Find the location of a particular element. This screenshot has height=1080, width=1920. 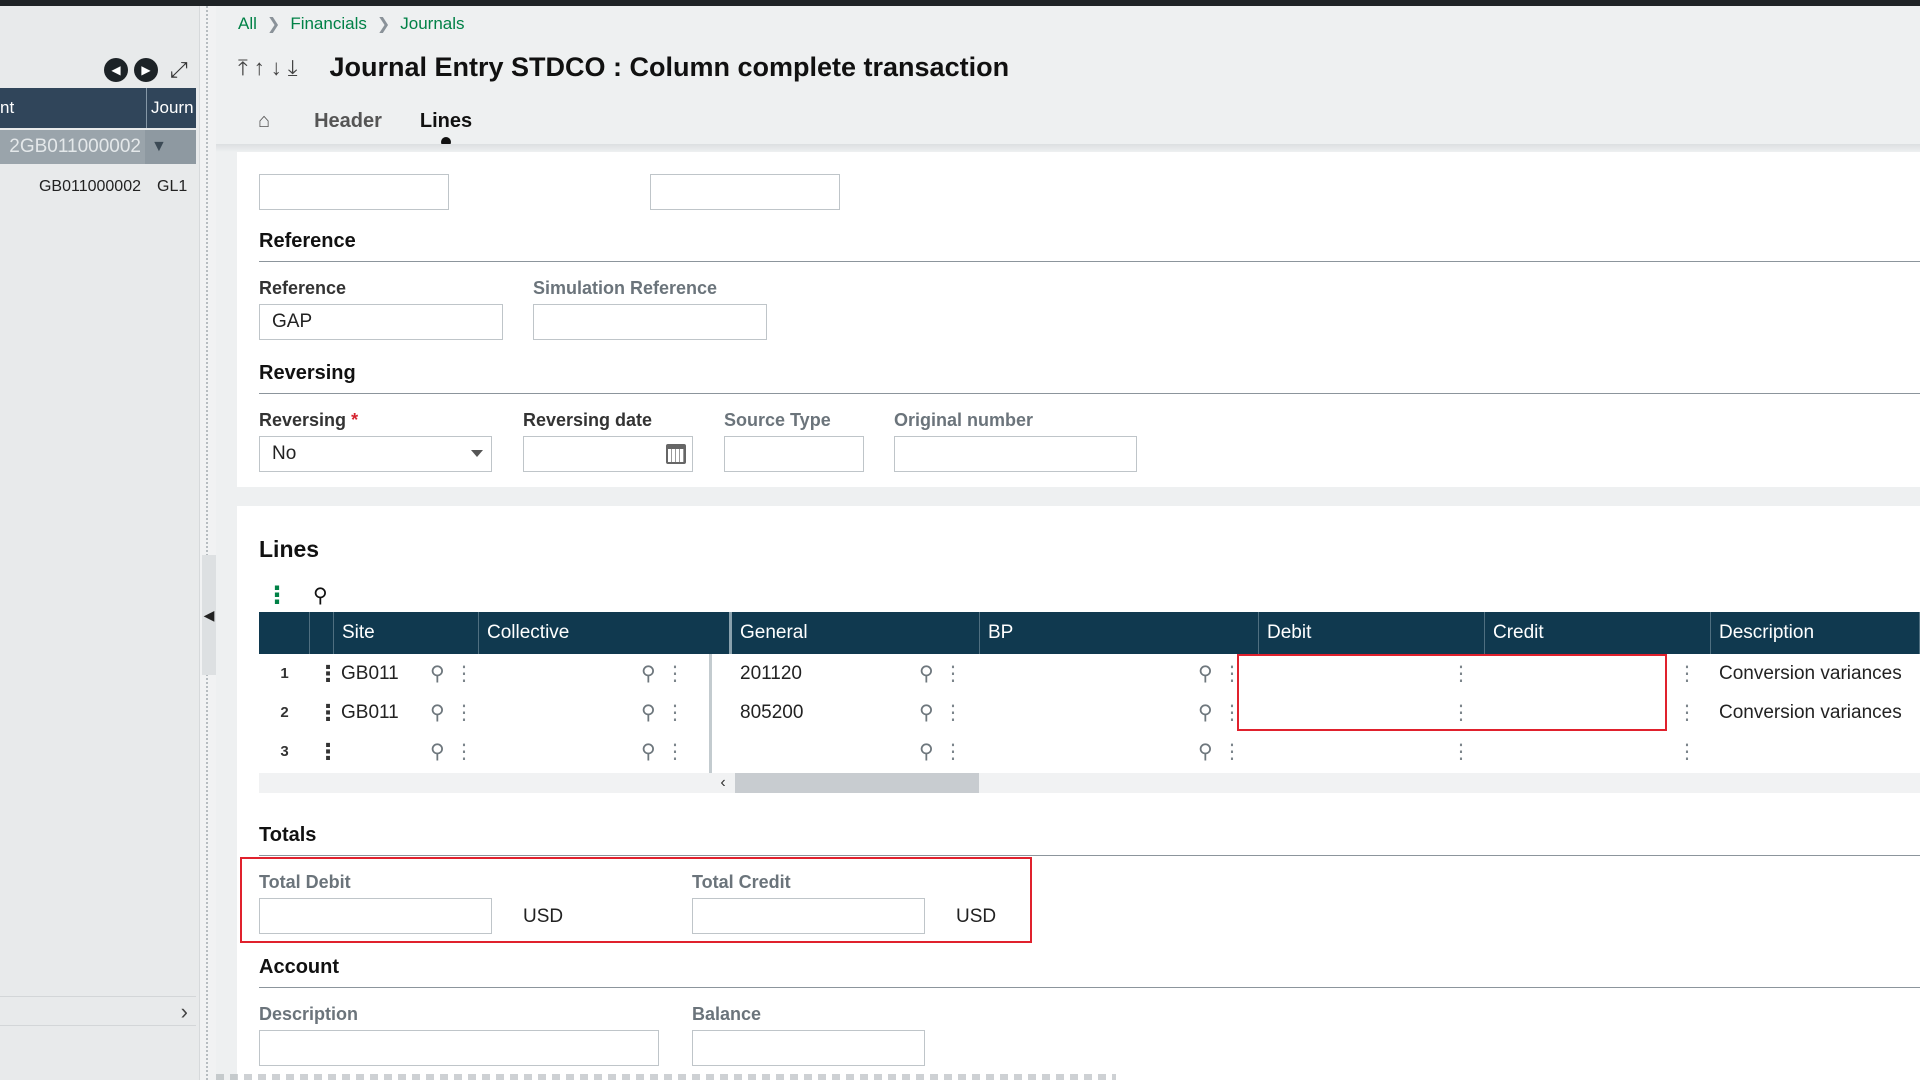

next-record-icon: ▶ is located at coordinates (146, 70).